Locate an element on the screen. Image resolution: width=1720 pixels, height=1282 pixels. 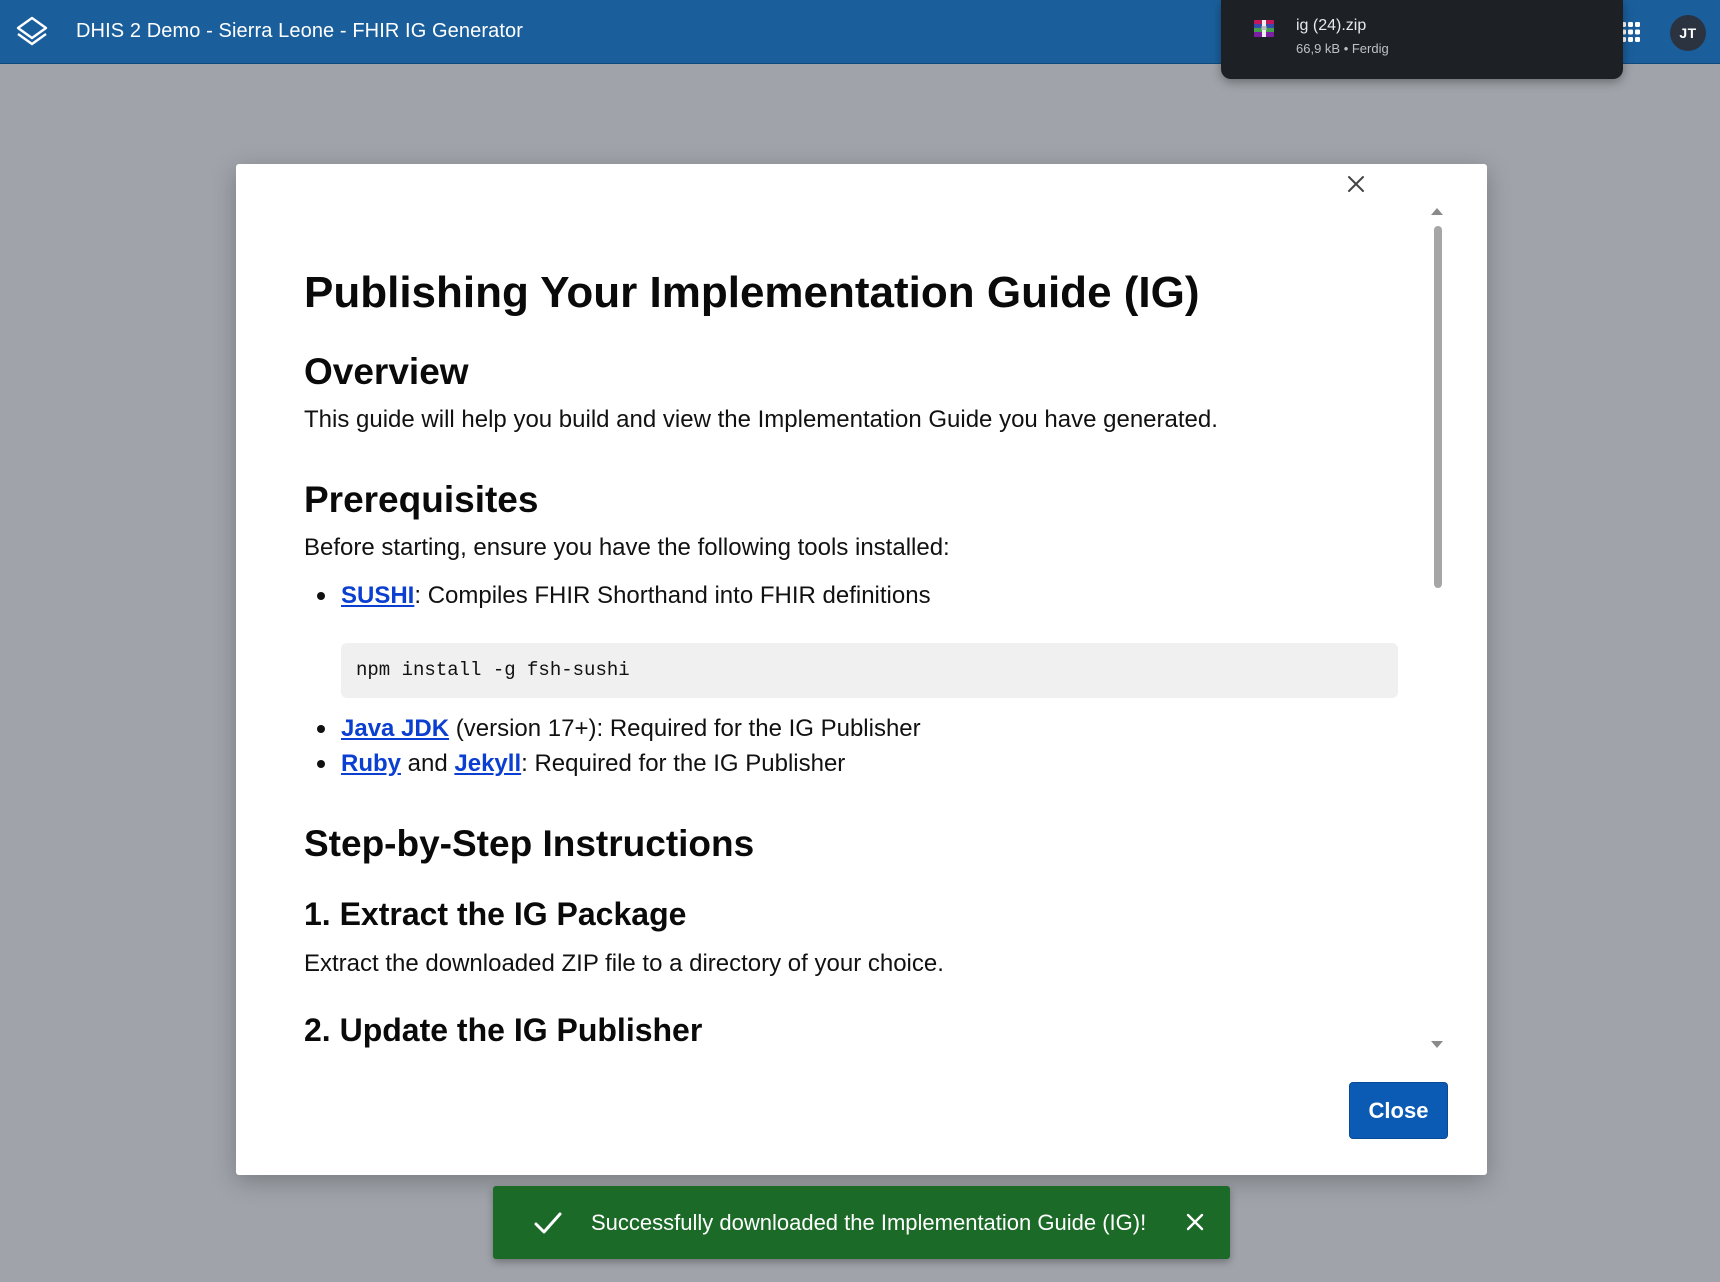
download-status: 66,9 kB • Ferdig is located at coordinates (1342, 48).